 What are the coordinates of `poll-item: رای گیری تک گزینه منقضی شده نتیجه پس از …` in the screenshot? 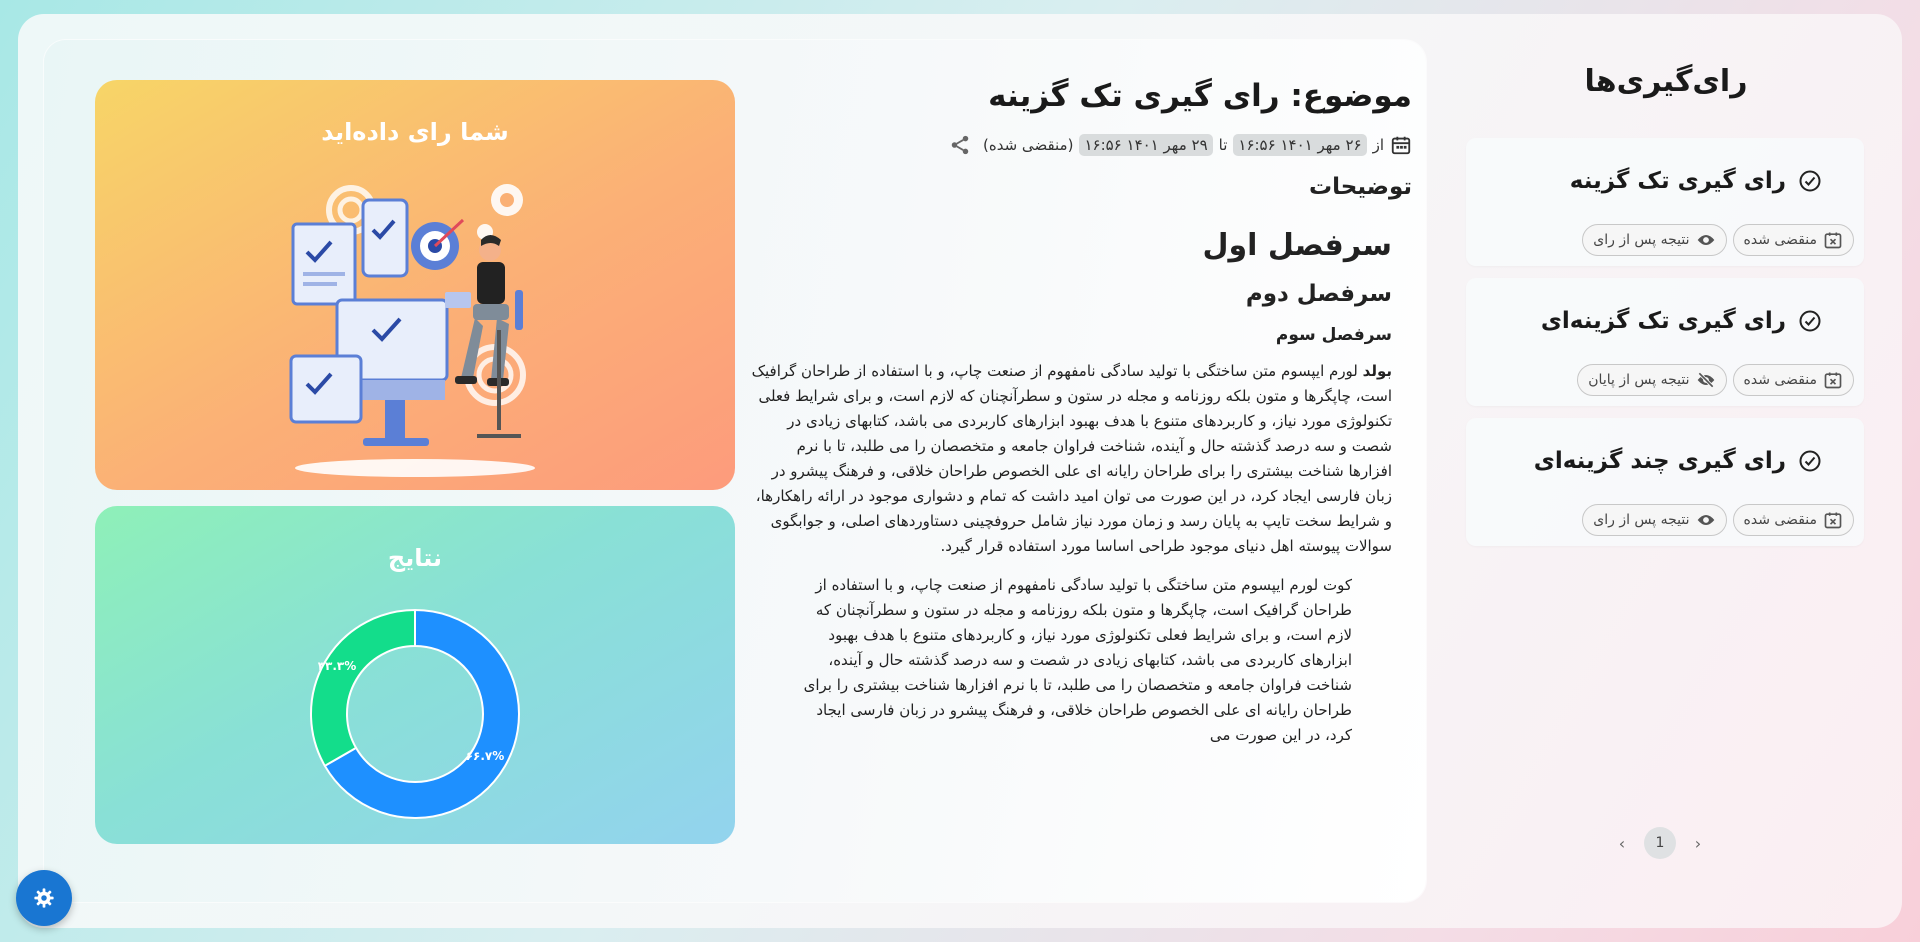 It's located at (1665, 202).